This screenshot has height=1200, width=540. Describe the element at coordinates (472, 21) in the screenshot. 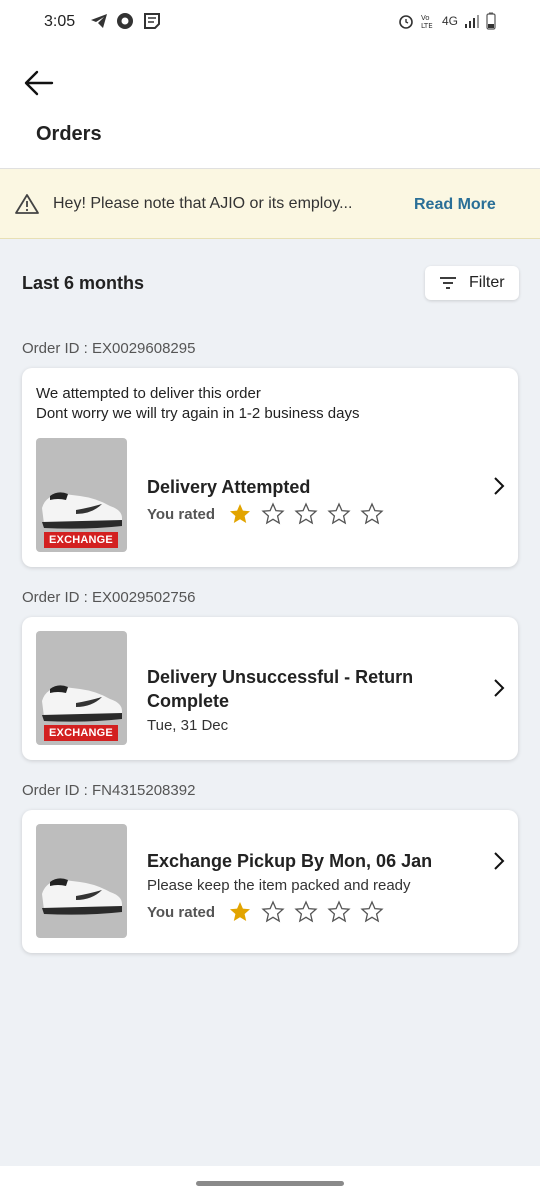

I see `signal-icon` at that location.